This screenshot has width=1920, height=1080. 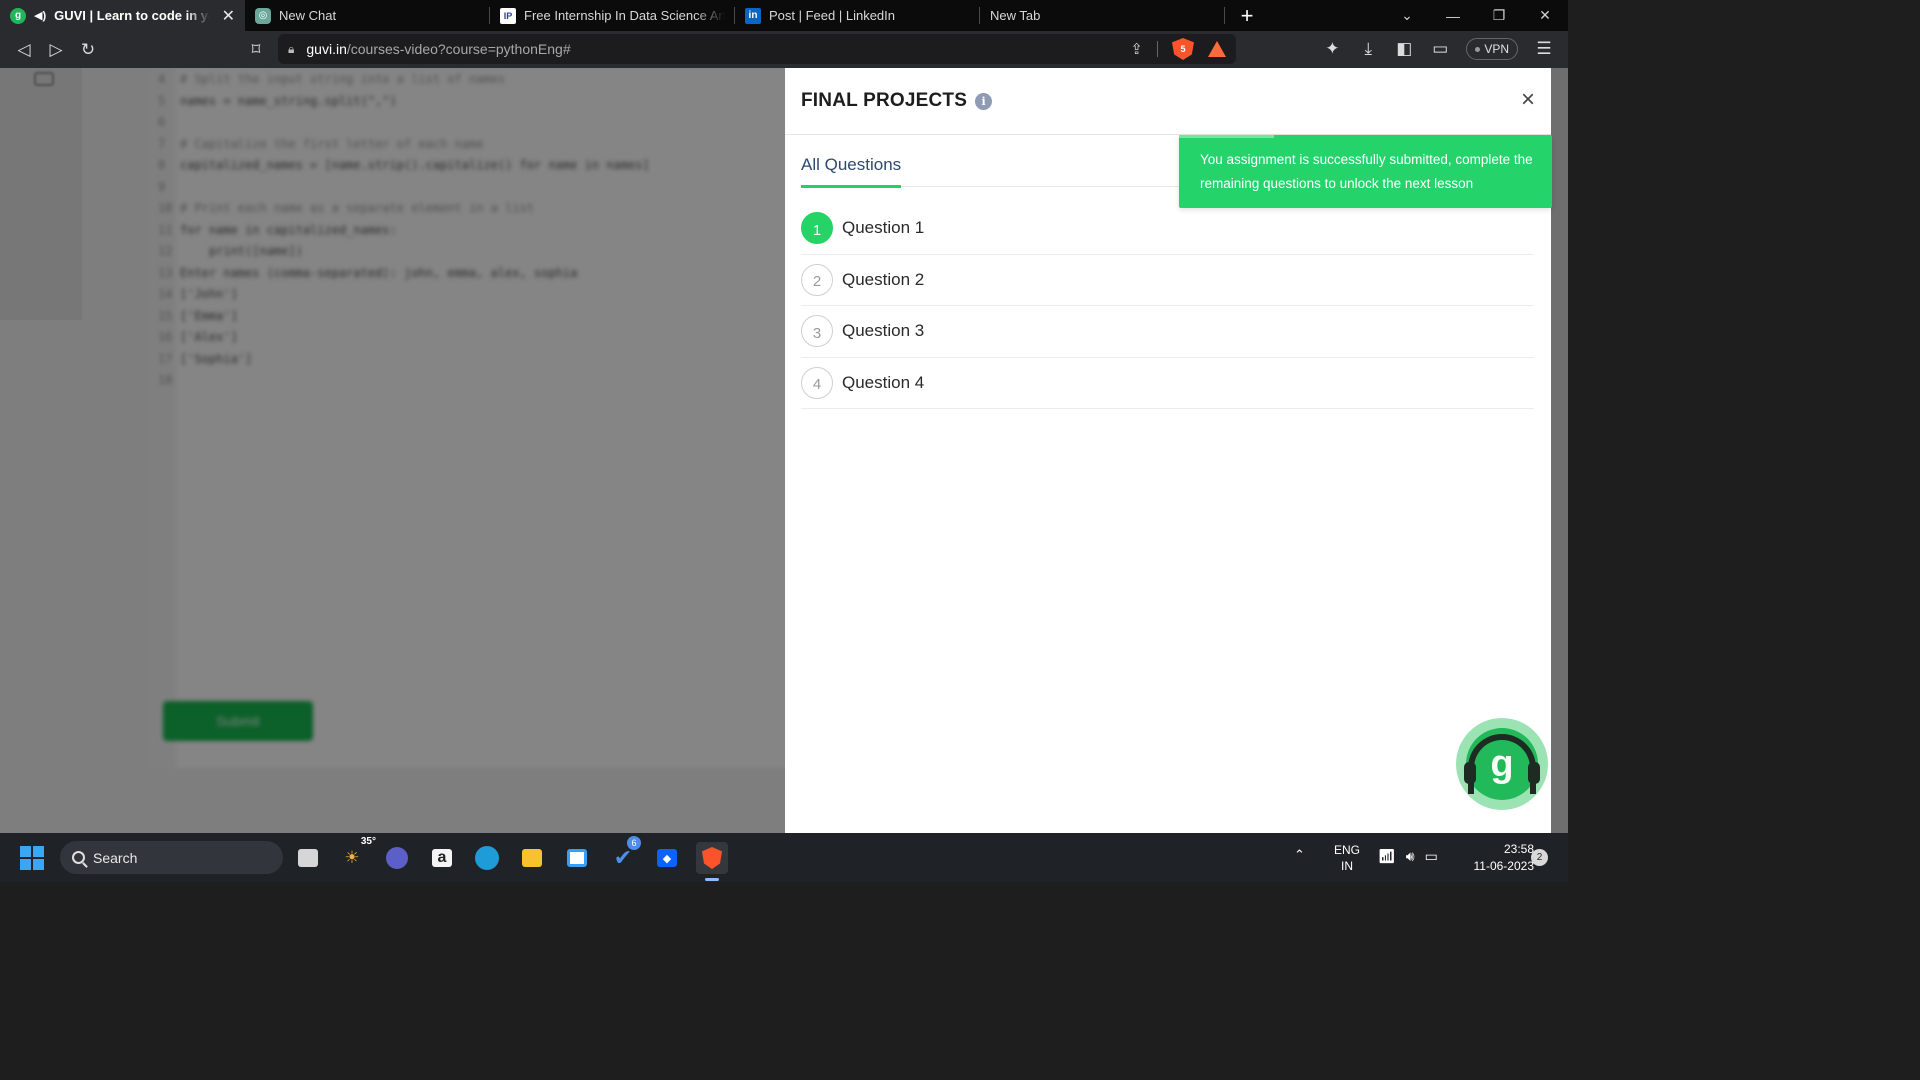 I want to click on chevron-down-icon: ⌄, so click(x=1407, y=15).